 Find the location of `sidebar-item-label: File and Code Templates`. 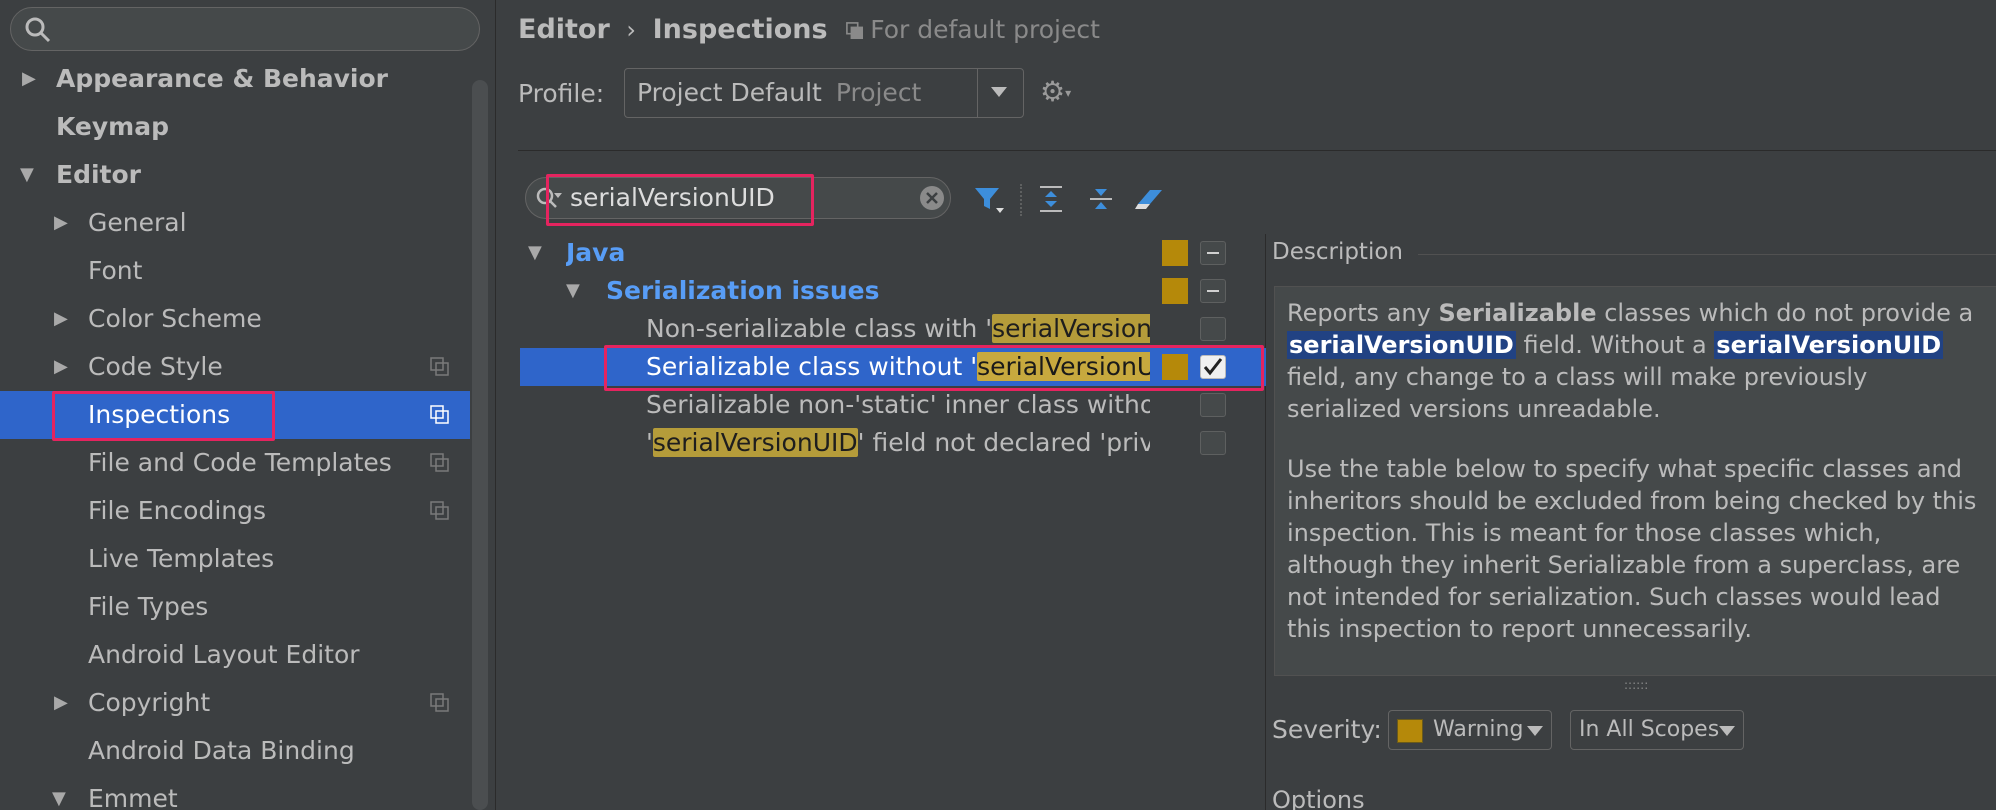

sidebar-item-label: File and Code Templates is located at coordinates (240, 462).